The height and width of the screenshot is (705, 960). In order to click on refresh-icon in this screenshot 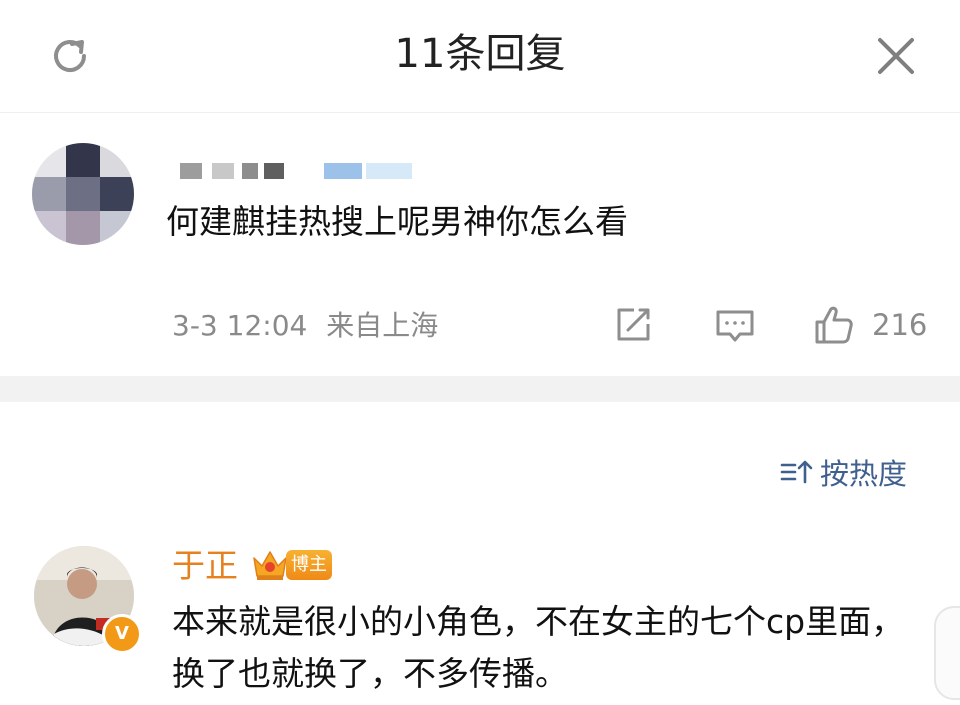, I will do `click(70, 56)`.